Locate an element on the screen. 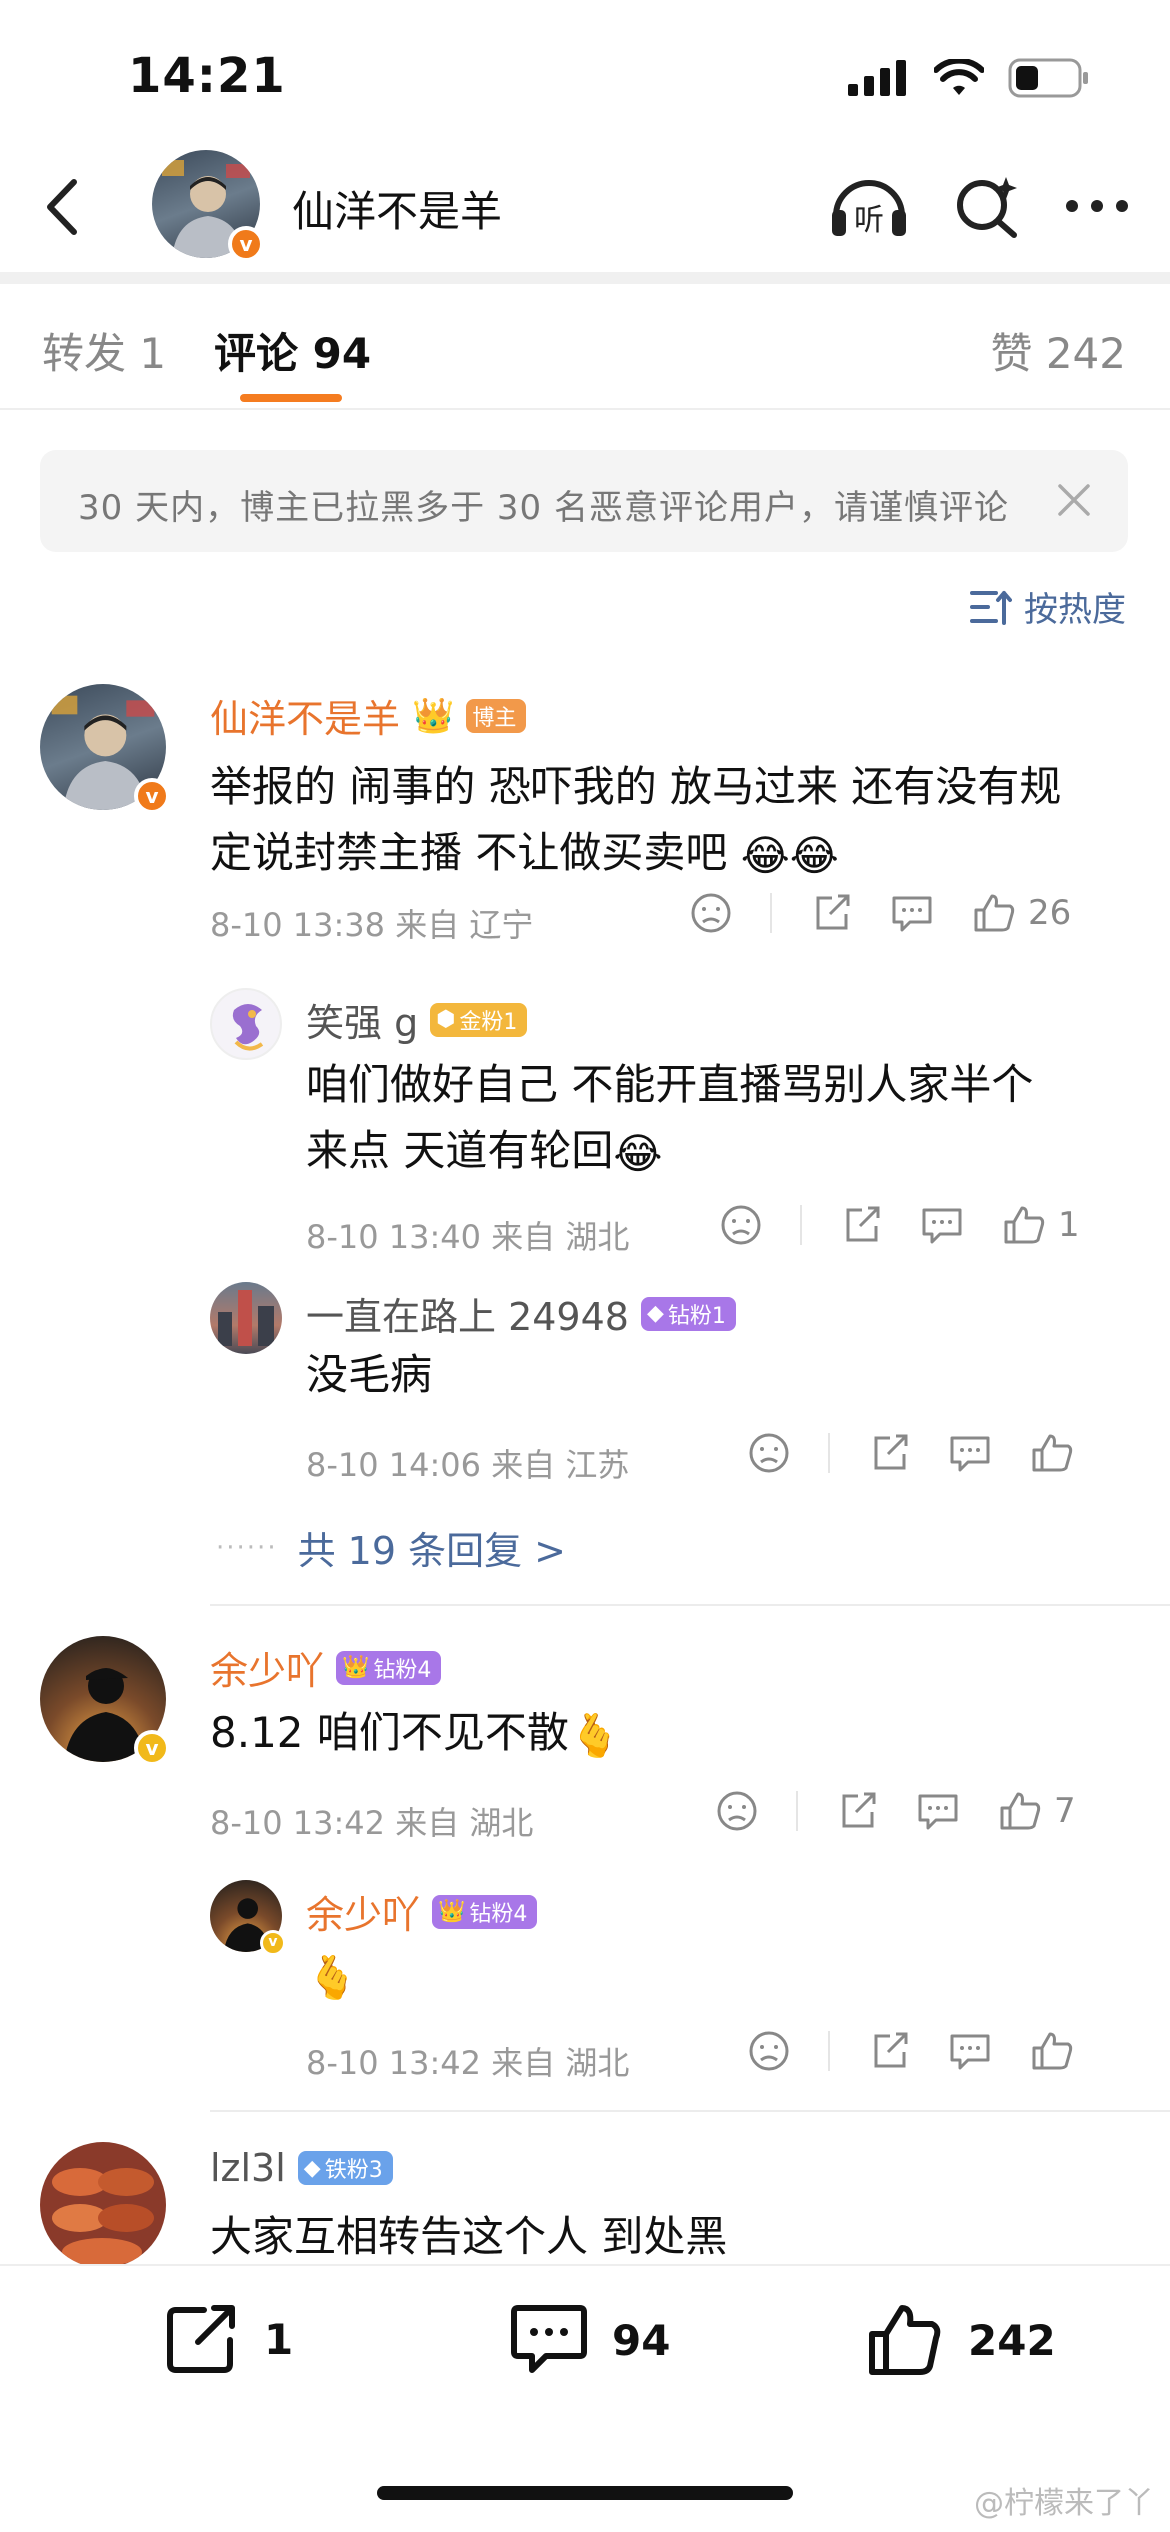  fan-badge: ◆ 铁粉3 is located at coordinates (345, 2168).